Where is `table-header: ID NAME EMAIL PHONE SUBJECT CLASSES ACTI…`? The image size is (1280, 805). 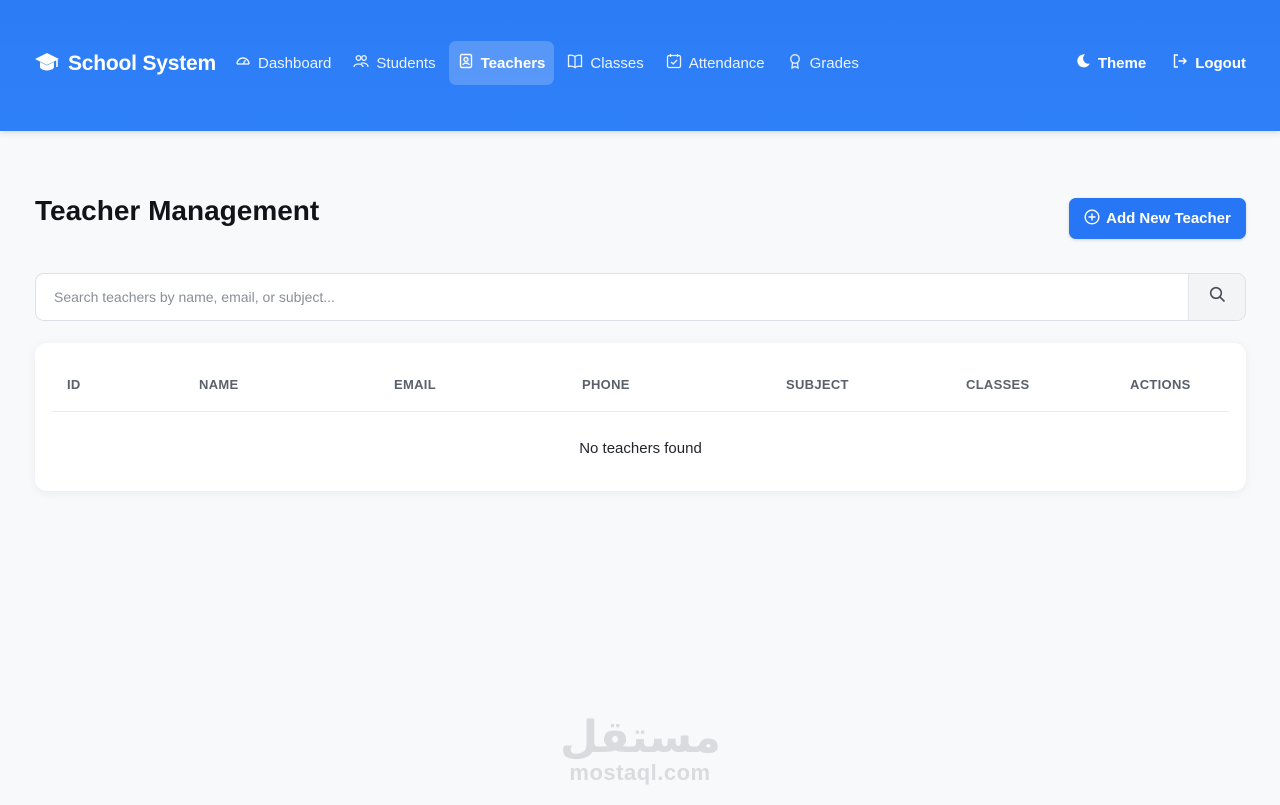
table-header: ID NAME EMAIL PHONE SUBJECT CLASSES ACTI… is located at coordinates (640, 377).